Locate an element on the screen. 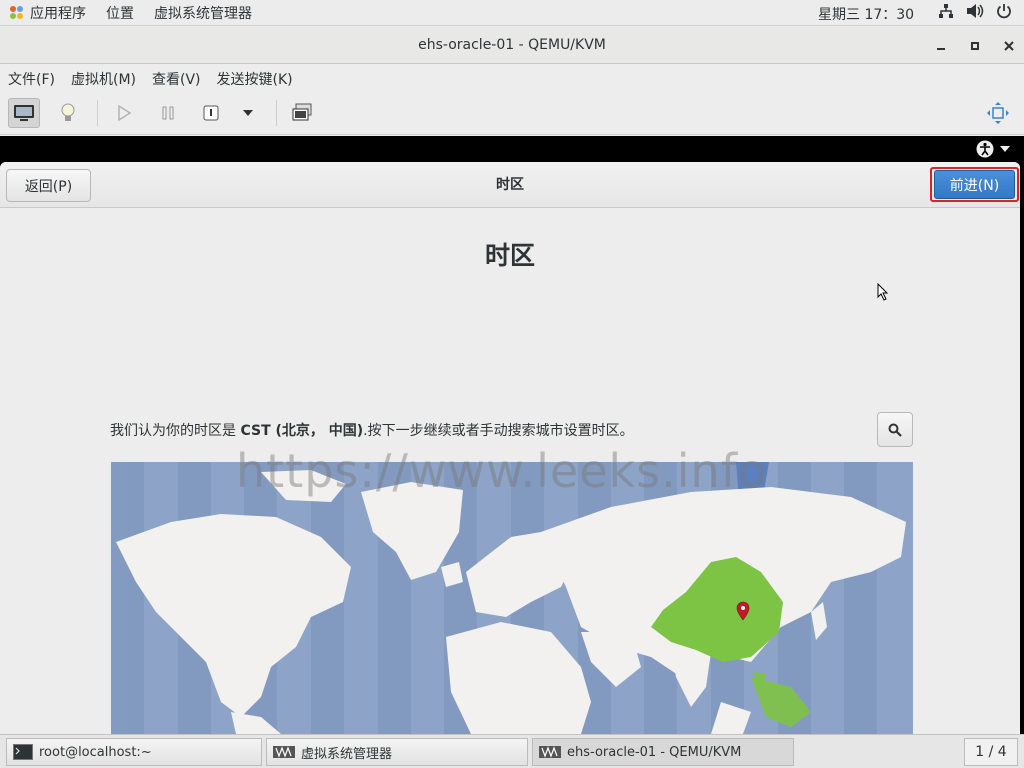 Image resolution: width=1024 pixels, height=768 pixels. network-icon is located at coordinates (946, 11).